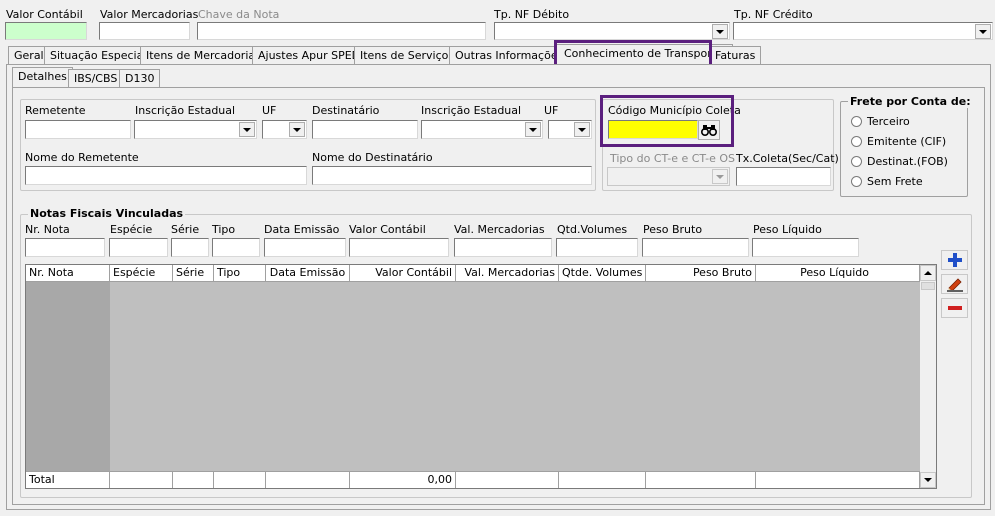 The width and height of the screenshot is (995, 516). I want to click on subtab-ibs-cbs: IBS/CBS, so click(96, 78).